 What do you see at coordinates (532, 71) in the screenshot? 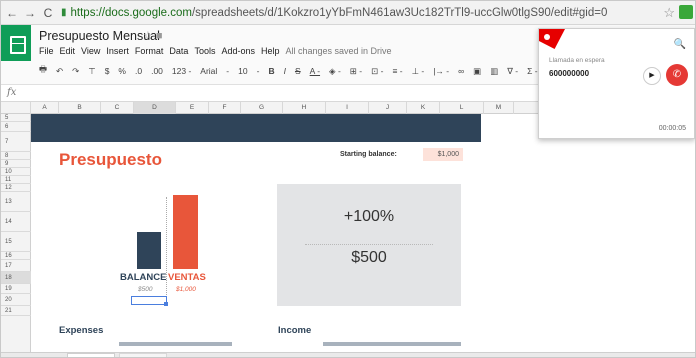
I see `functions-button: Σ -` at bounding box center [532, 71].